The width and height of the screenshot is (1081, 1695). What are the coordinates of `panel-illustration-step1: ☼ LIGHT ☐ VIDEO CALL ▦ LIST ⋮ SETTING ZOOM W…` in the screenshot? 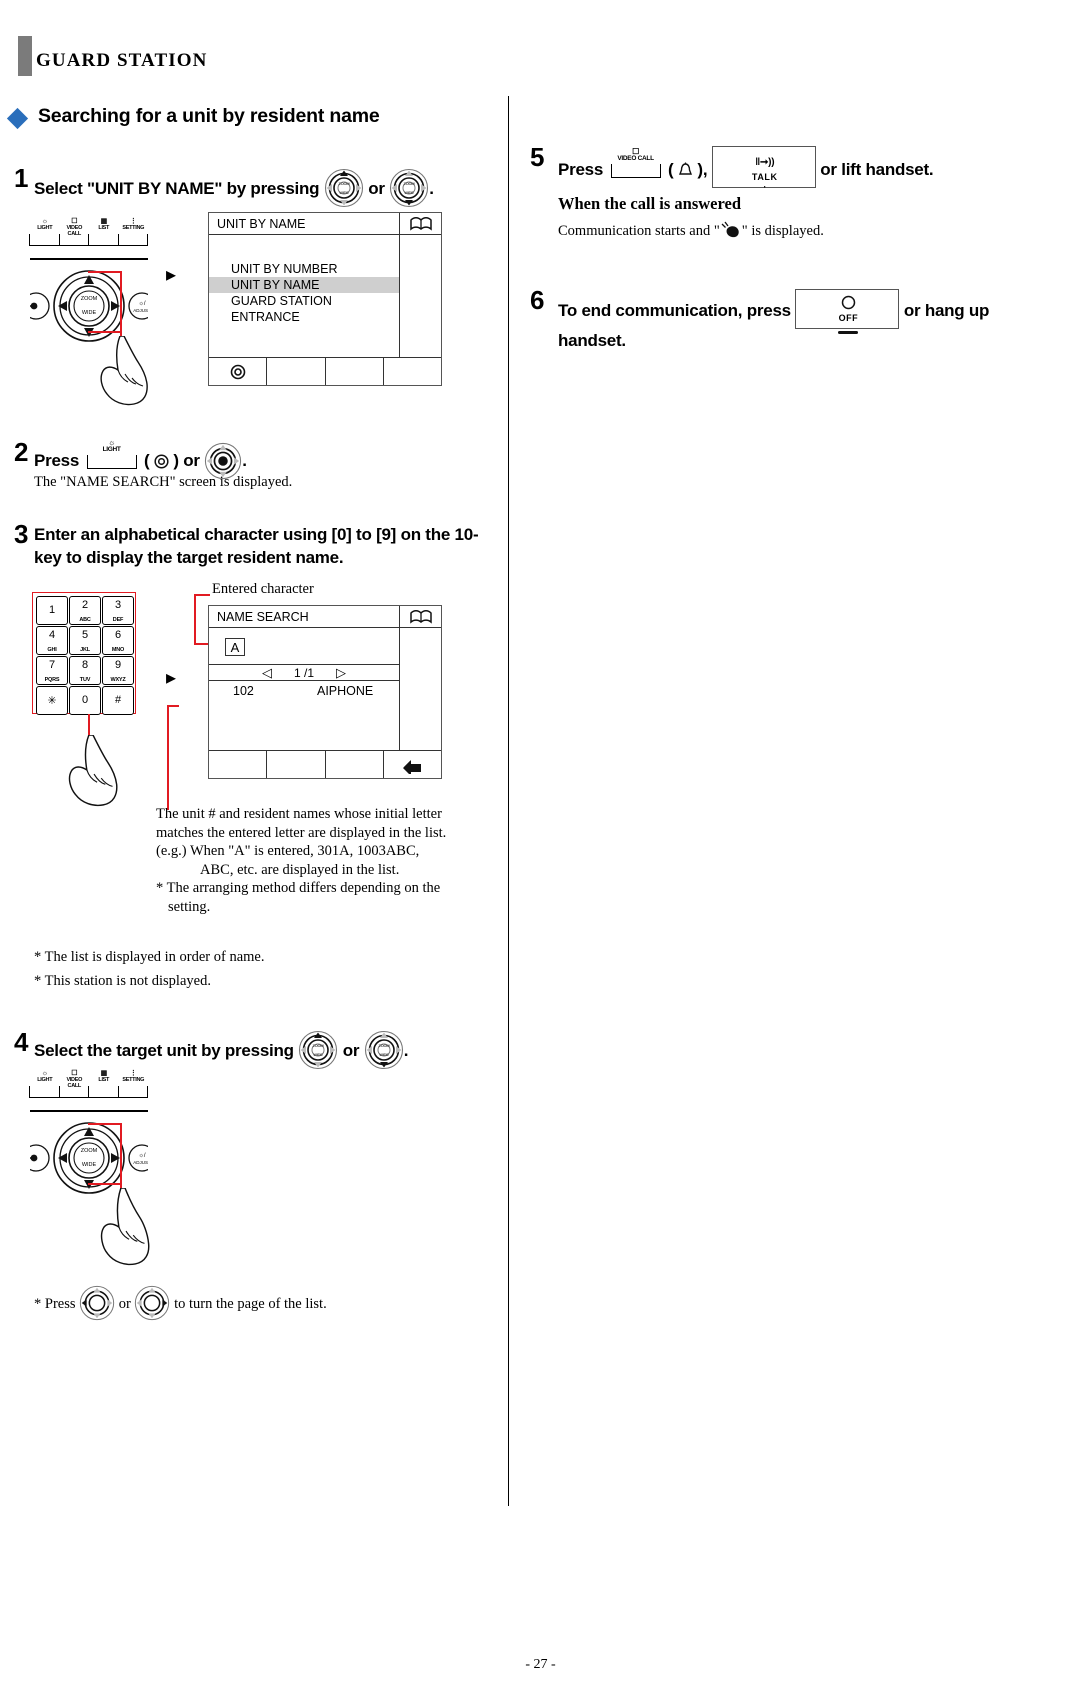 It's located at (88, 312).